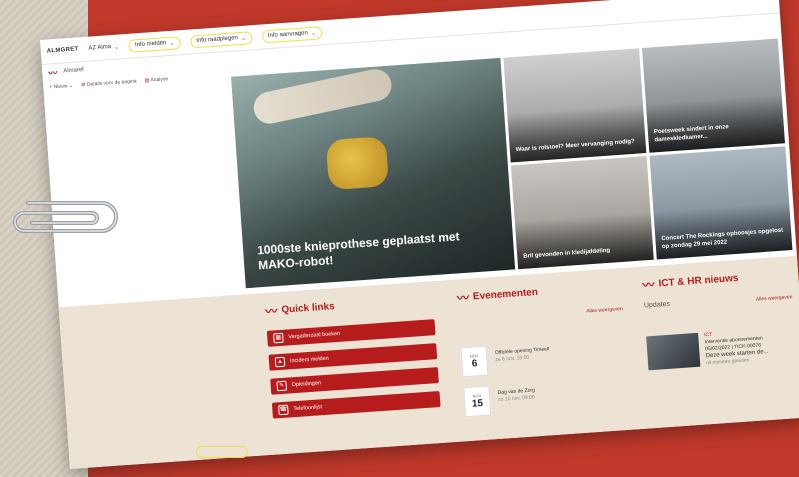 The width and height of the screenshot is (799, 477). What do you see at coordinates (62, 50) in the screenshot?
I see `brand-label: ALMGRET` at bounding box center [62, 50].